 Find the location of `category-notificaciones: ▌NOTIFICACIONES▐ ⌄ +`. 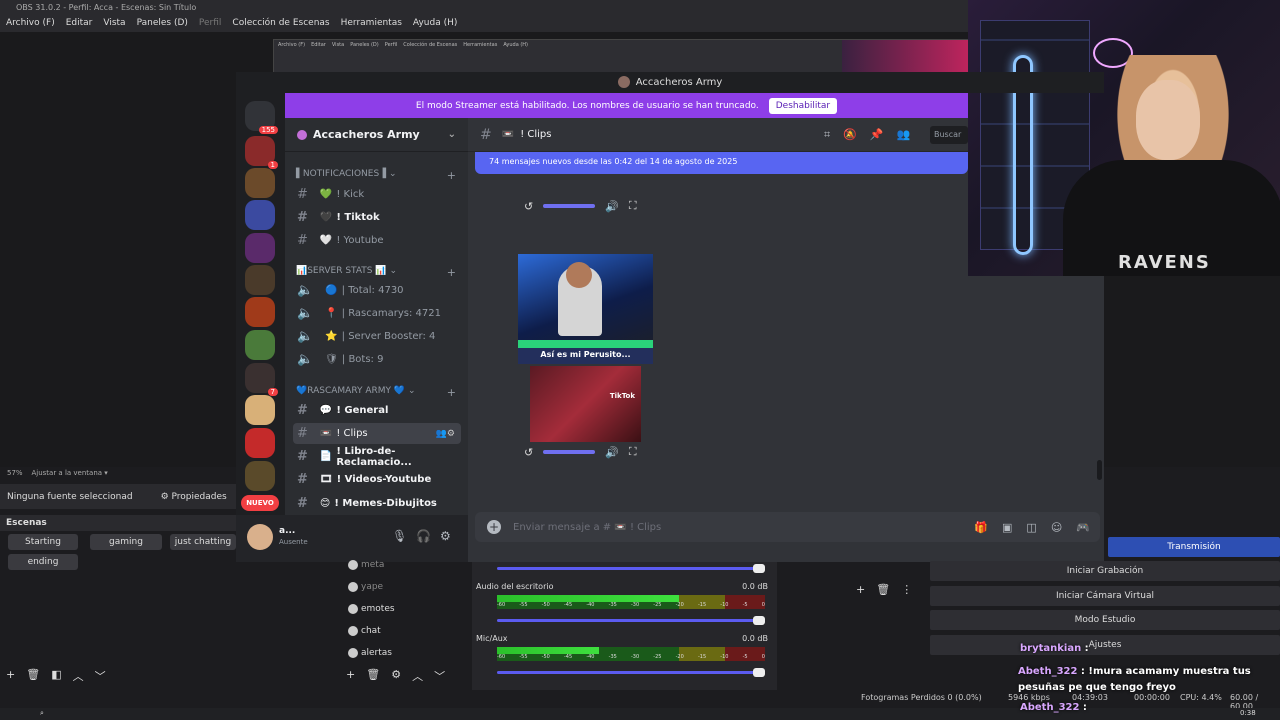

category-notificaciones: ▌NOTIFICACIONES▐ ⌄ + is located at coordinates (376, 175).